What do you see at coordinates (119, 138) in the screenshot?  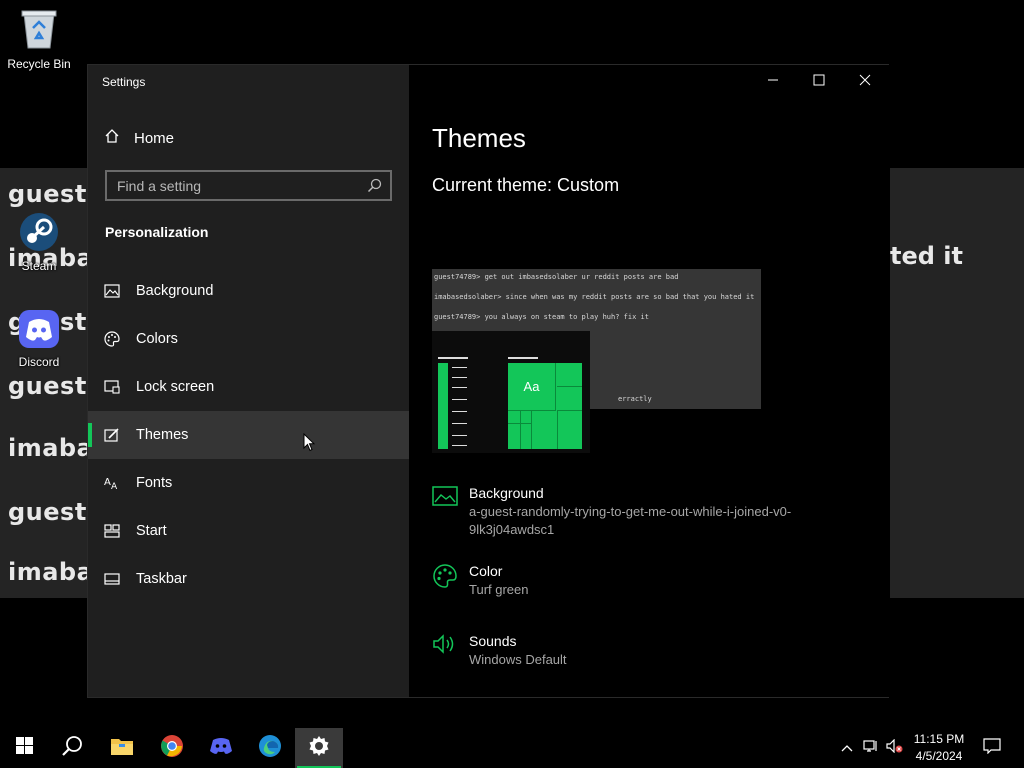 I see `home-icon` at bounding box center [119, 138].